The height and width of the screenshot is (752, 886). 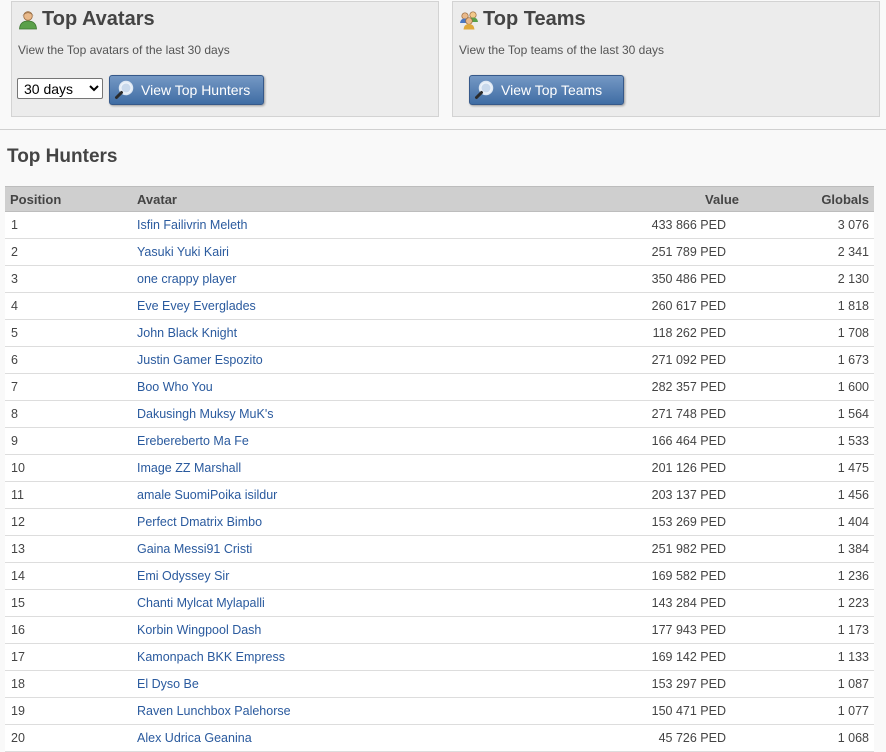 What do you see at coordinates (189, 468) in the screenshot?
I see `avatar-link: Image ZZ Marshall` at bounding box center [189, 468].